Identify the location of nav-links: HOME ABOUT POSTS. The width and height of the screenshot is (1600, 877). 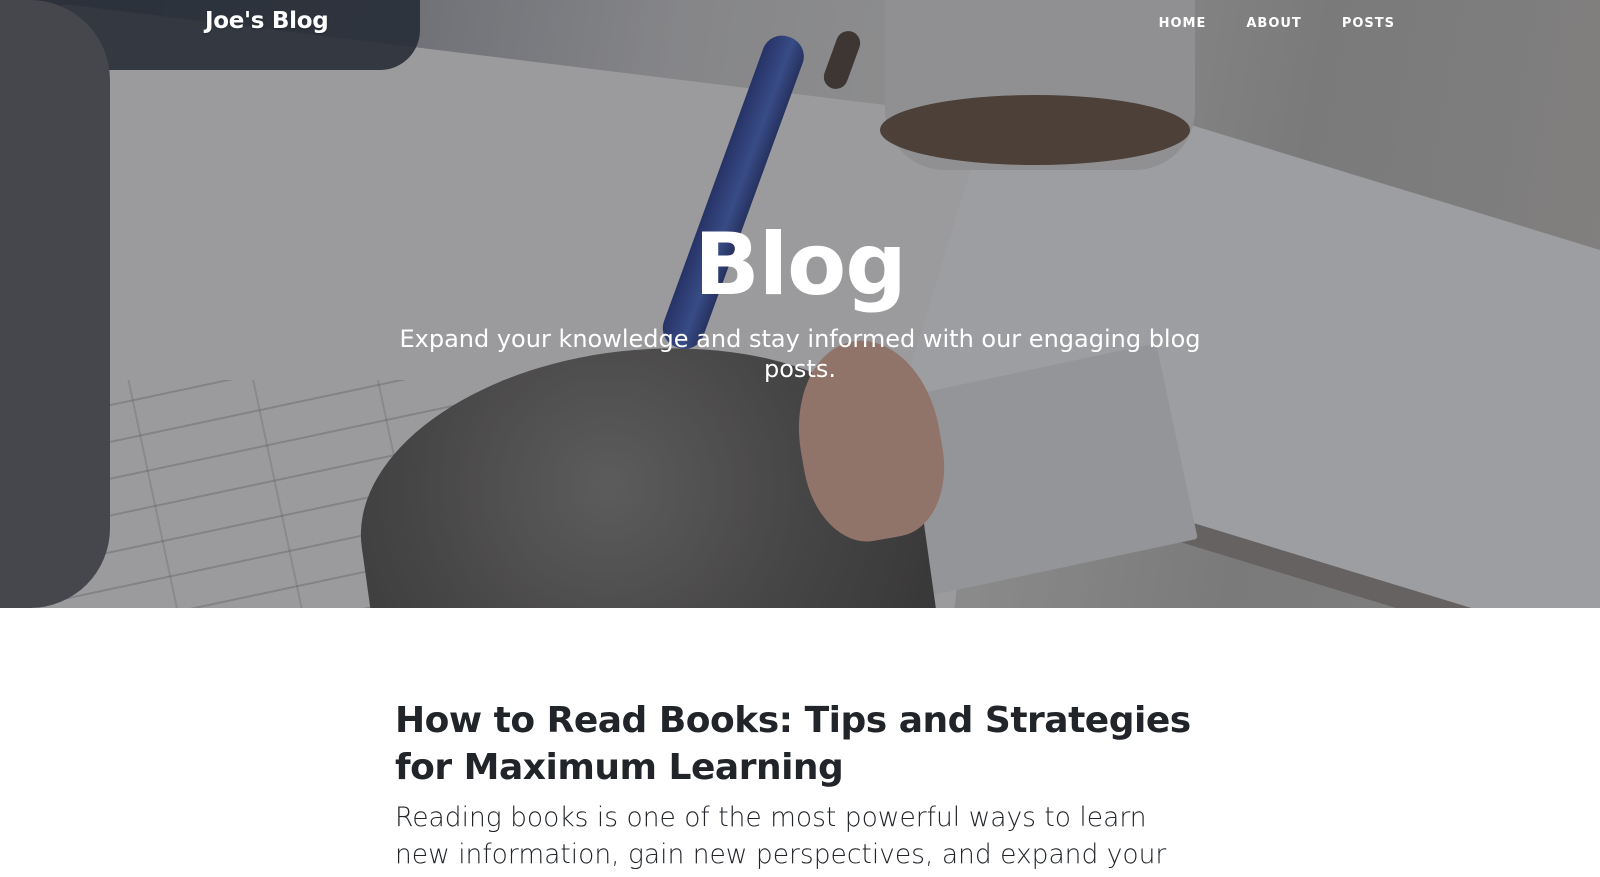
(1277, 23).